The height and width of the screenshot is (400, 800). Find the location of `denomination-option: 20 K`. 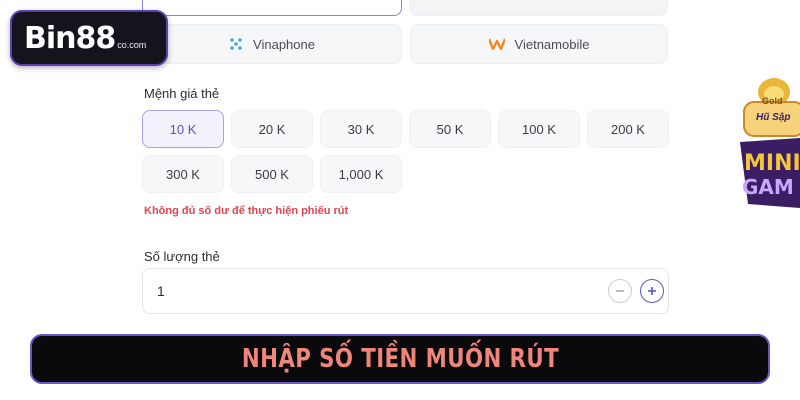

denomination-option: 20 K is located at coordinates (272, 129).